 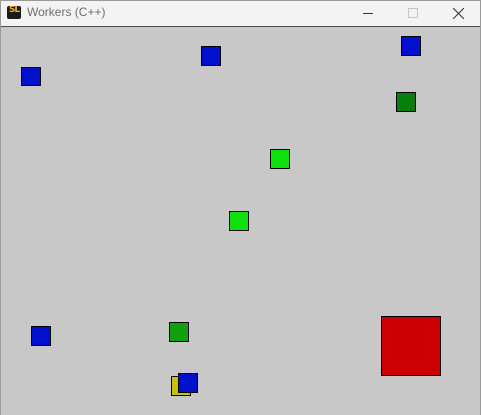 I want to click on minimize-button, so click(x=368, y=13).